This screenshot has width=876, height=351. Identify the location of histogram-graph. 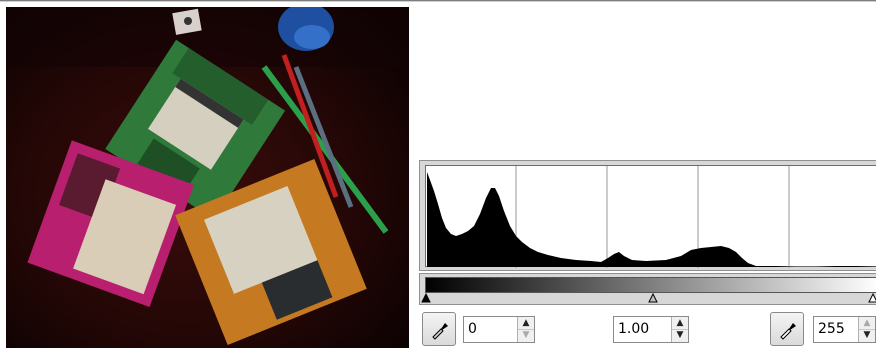
(651, 217).